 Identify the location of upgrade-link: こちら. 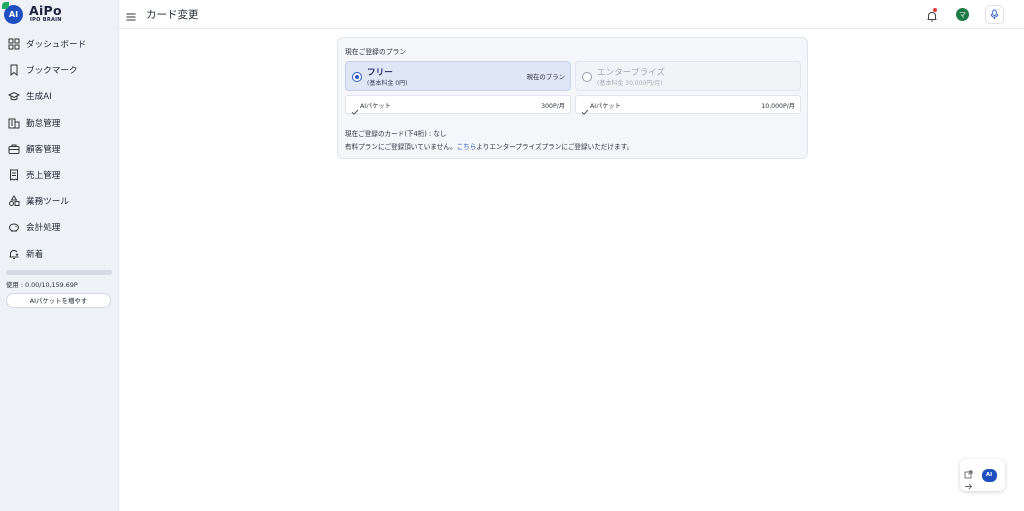
(467, 147).